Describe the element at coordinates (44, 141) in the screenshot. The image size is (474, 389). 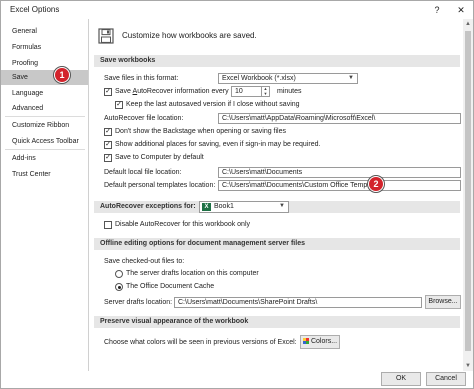
I see `sidebar-item-quick-access-toolbar: Quick Access Toolbar` at that location.